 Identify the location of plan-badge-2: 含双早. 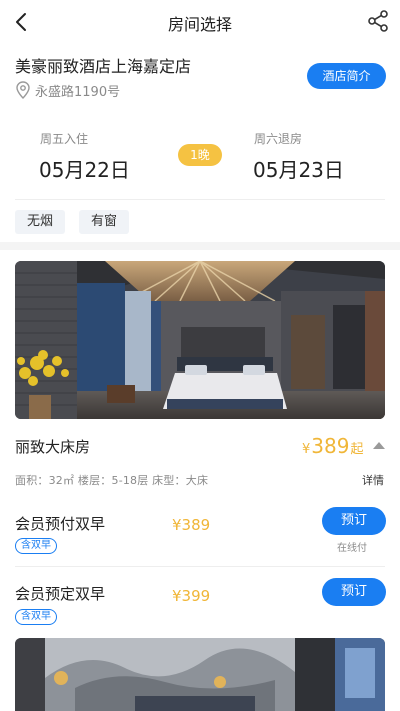
(36, 617).